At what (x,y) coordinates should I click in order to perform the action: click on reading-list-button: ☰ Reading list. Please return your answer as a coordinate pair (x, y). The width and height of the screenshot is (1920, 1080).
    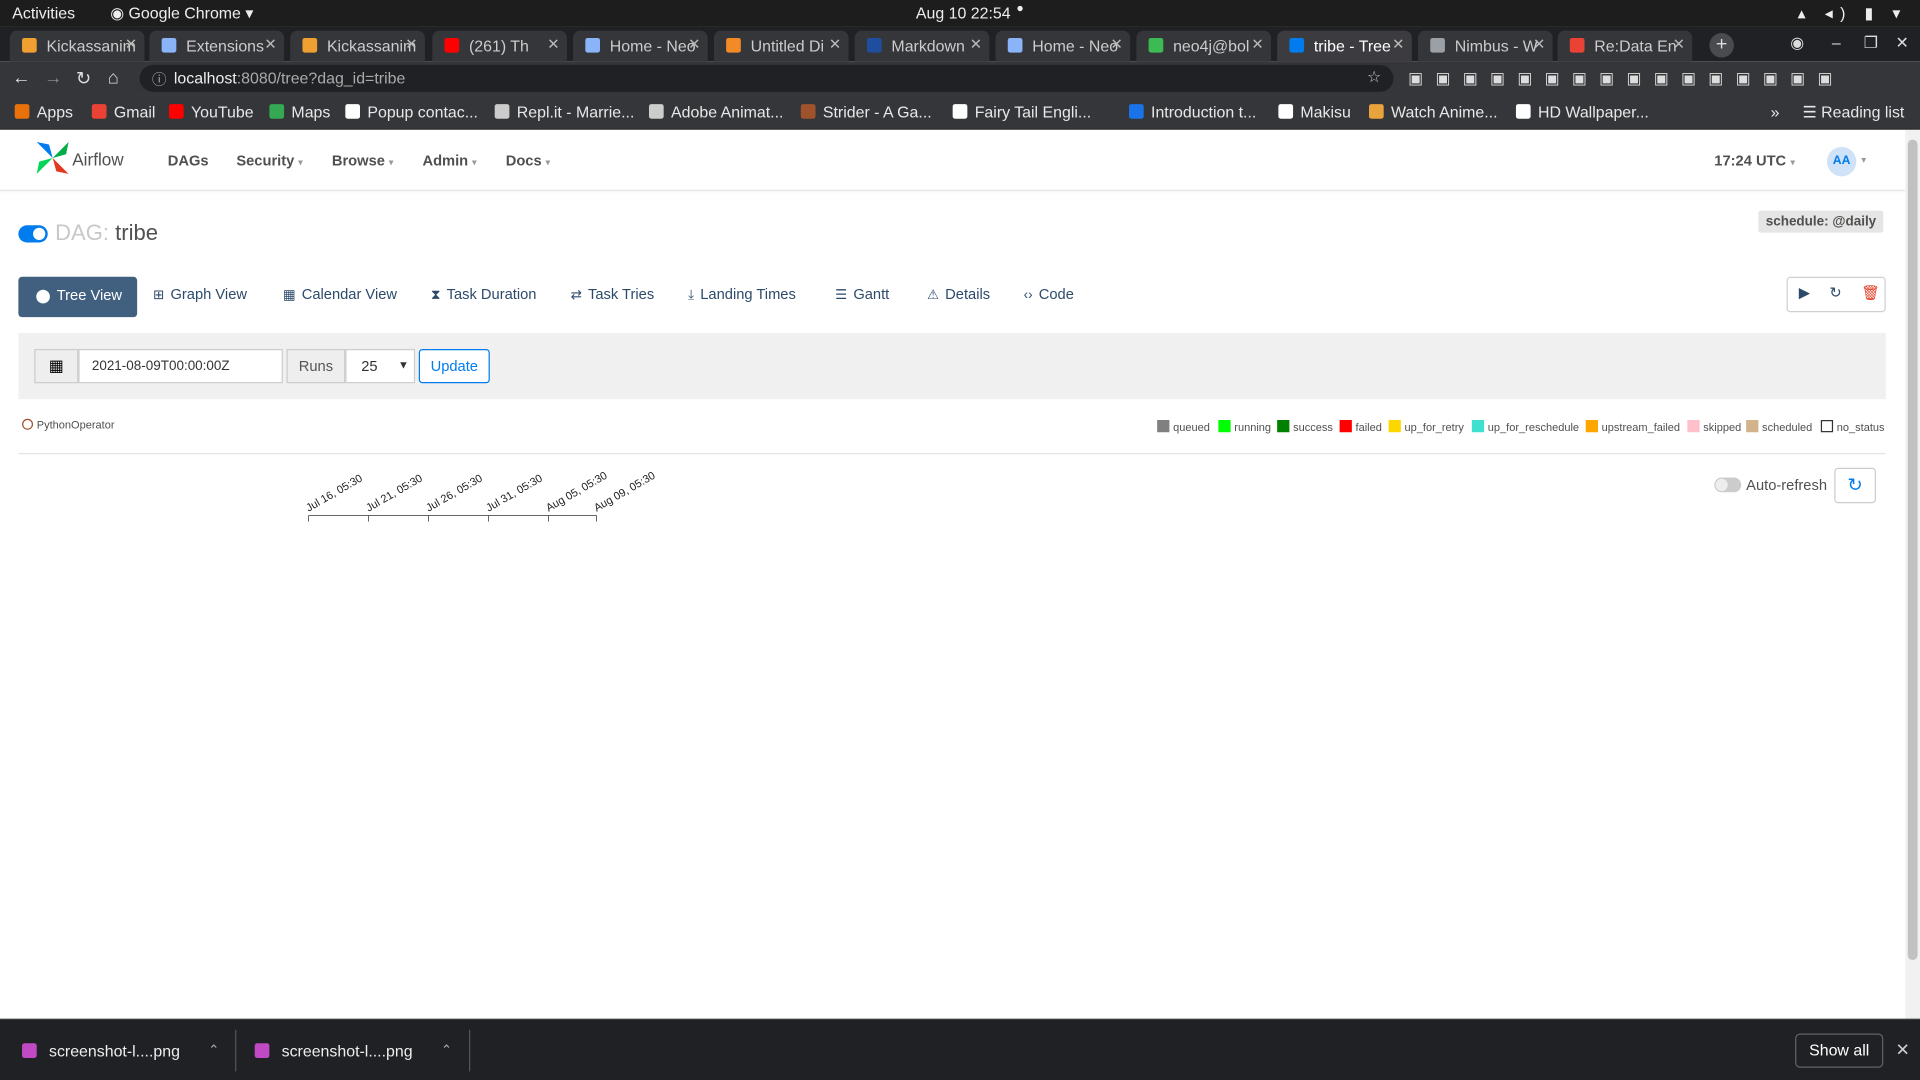
    Looking at the image, I should click on (1853, 113).